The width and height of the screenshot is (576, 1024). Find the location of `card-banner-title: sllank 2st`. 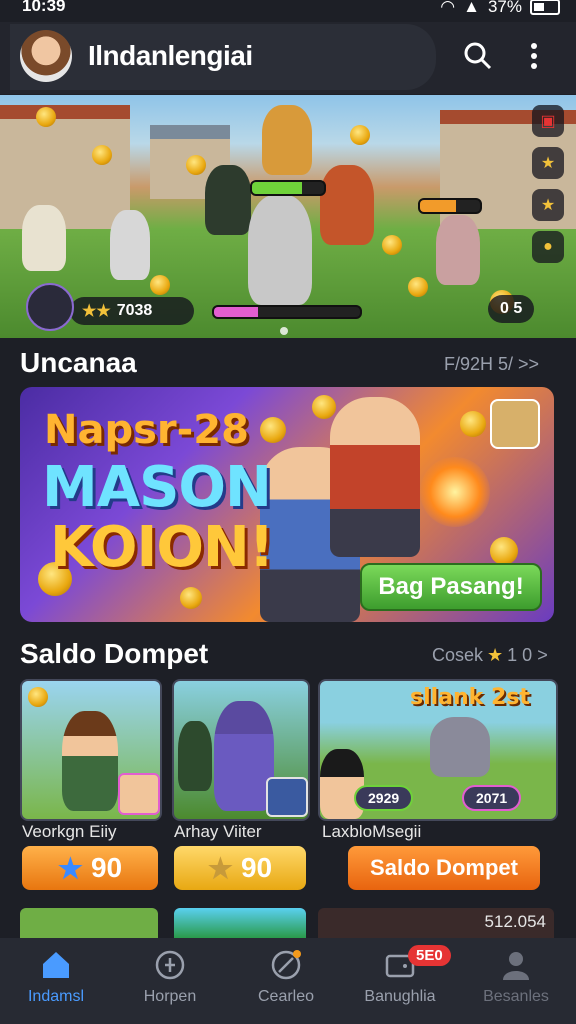

card-banner-title: sllank 2st is located at coordinates (470, 697).